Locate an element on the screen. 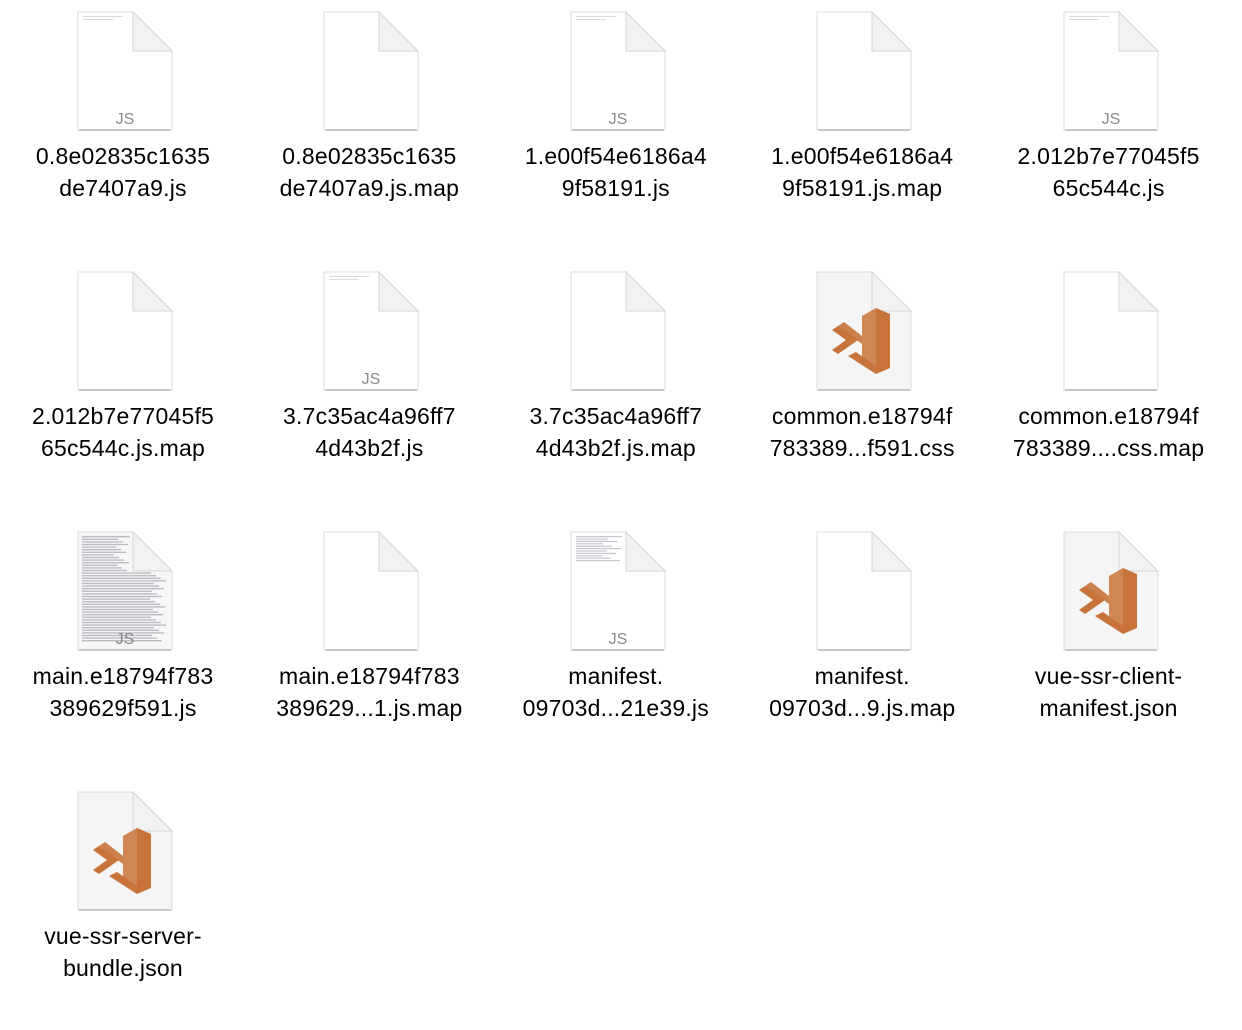  file-item: vue-ssr-client-manifest.json is located at coordinates (1109, 645).